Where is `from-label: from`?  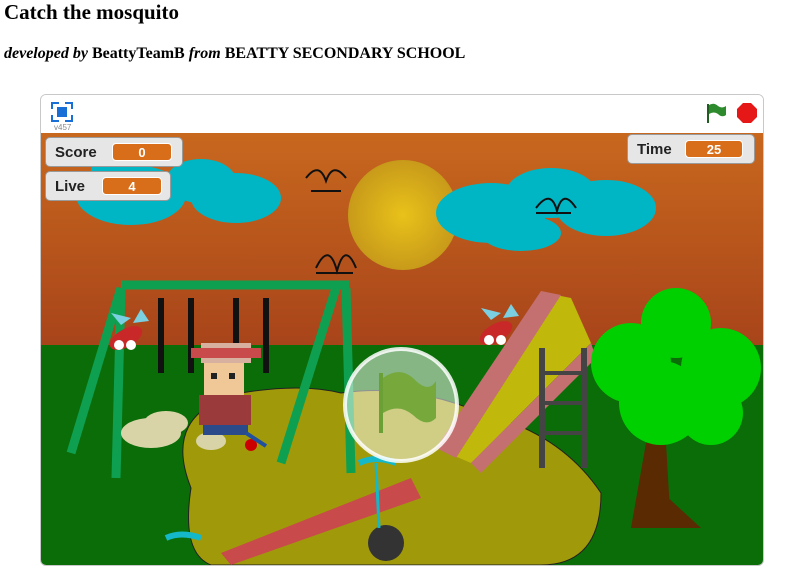
from-label: from is located at coordinates (204, 53).